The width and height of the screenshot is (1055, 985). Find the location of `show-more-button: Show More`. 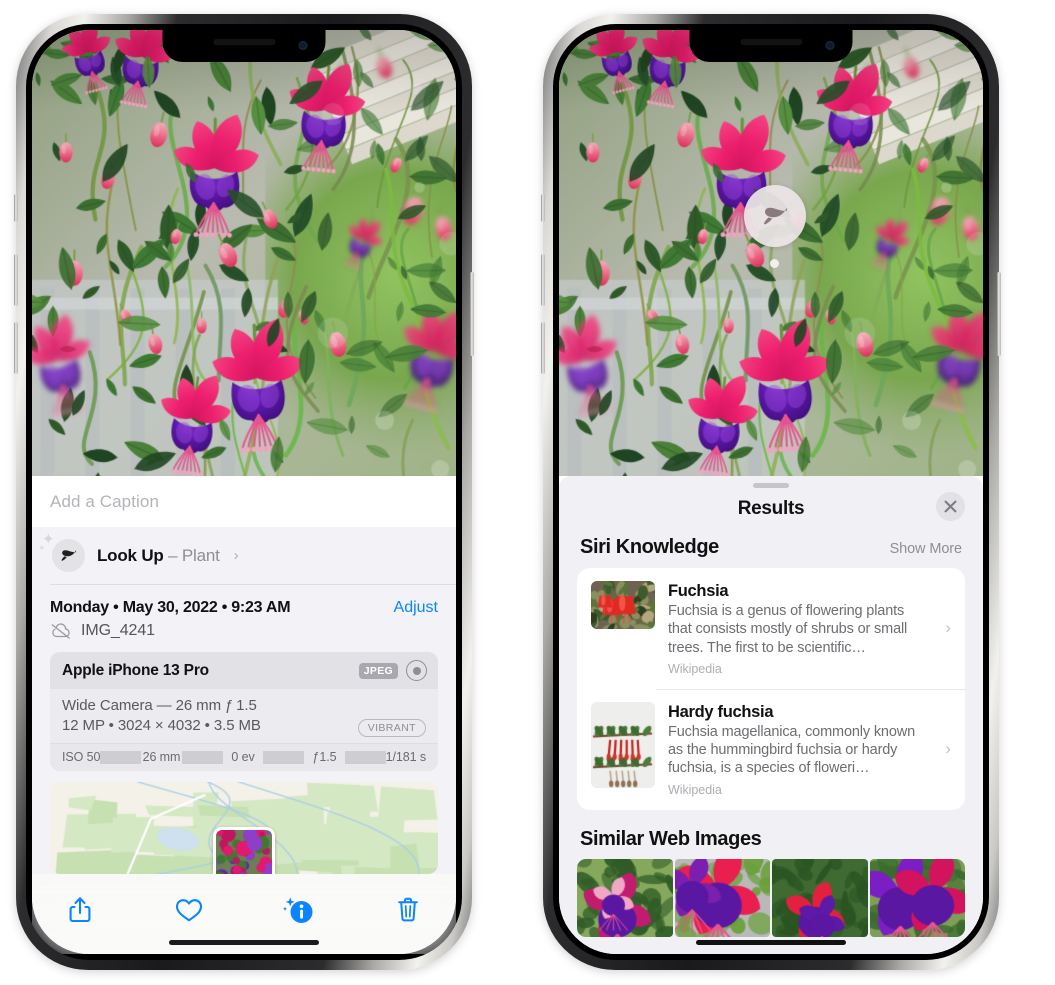

show-more-button: Show More is located at coordinates (926, 549).